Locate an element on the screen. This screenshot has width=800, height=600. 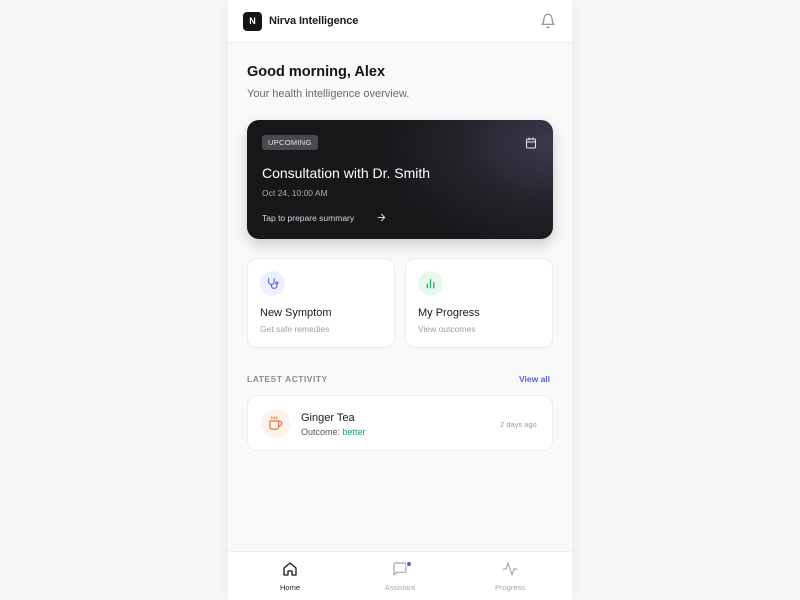
new-symptom-card: New Symptom Get safe remedies is located at coordinates (321, 303).